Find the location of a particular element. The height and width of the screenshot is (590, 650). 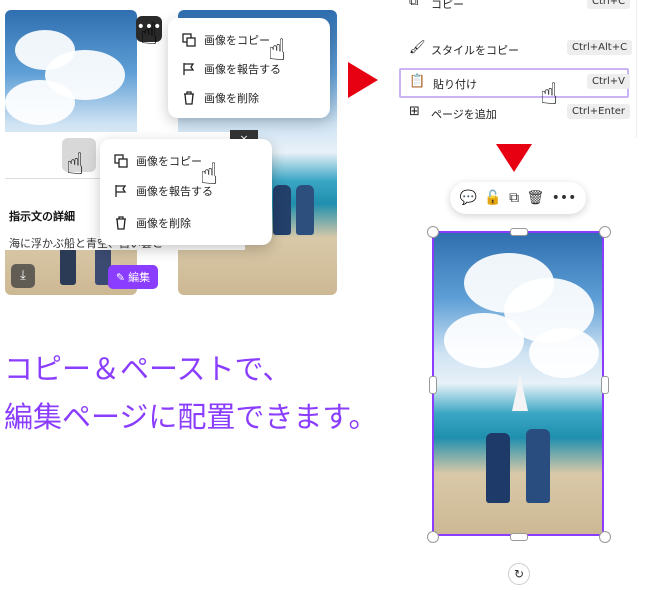

paint-roller-icon: 🖌 is located at coordinates (417, 47).